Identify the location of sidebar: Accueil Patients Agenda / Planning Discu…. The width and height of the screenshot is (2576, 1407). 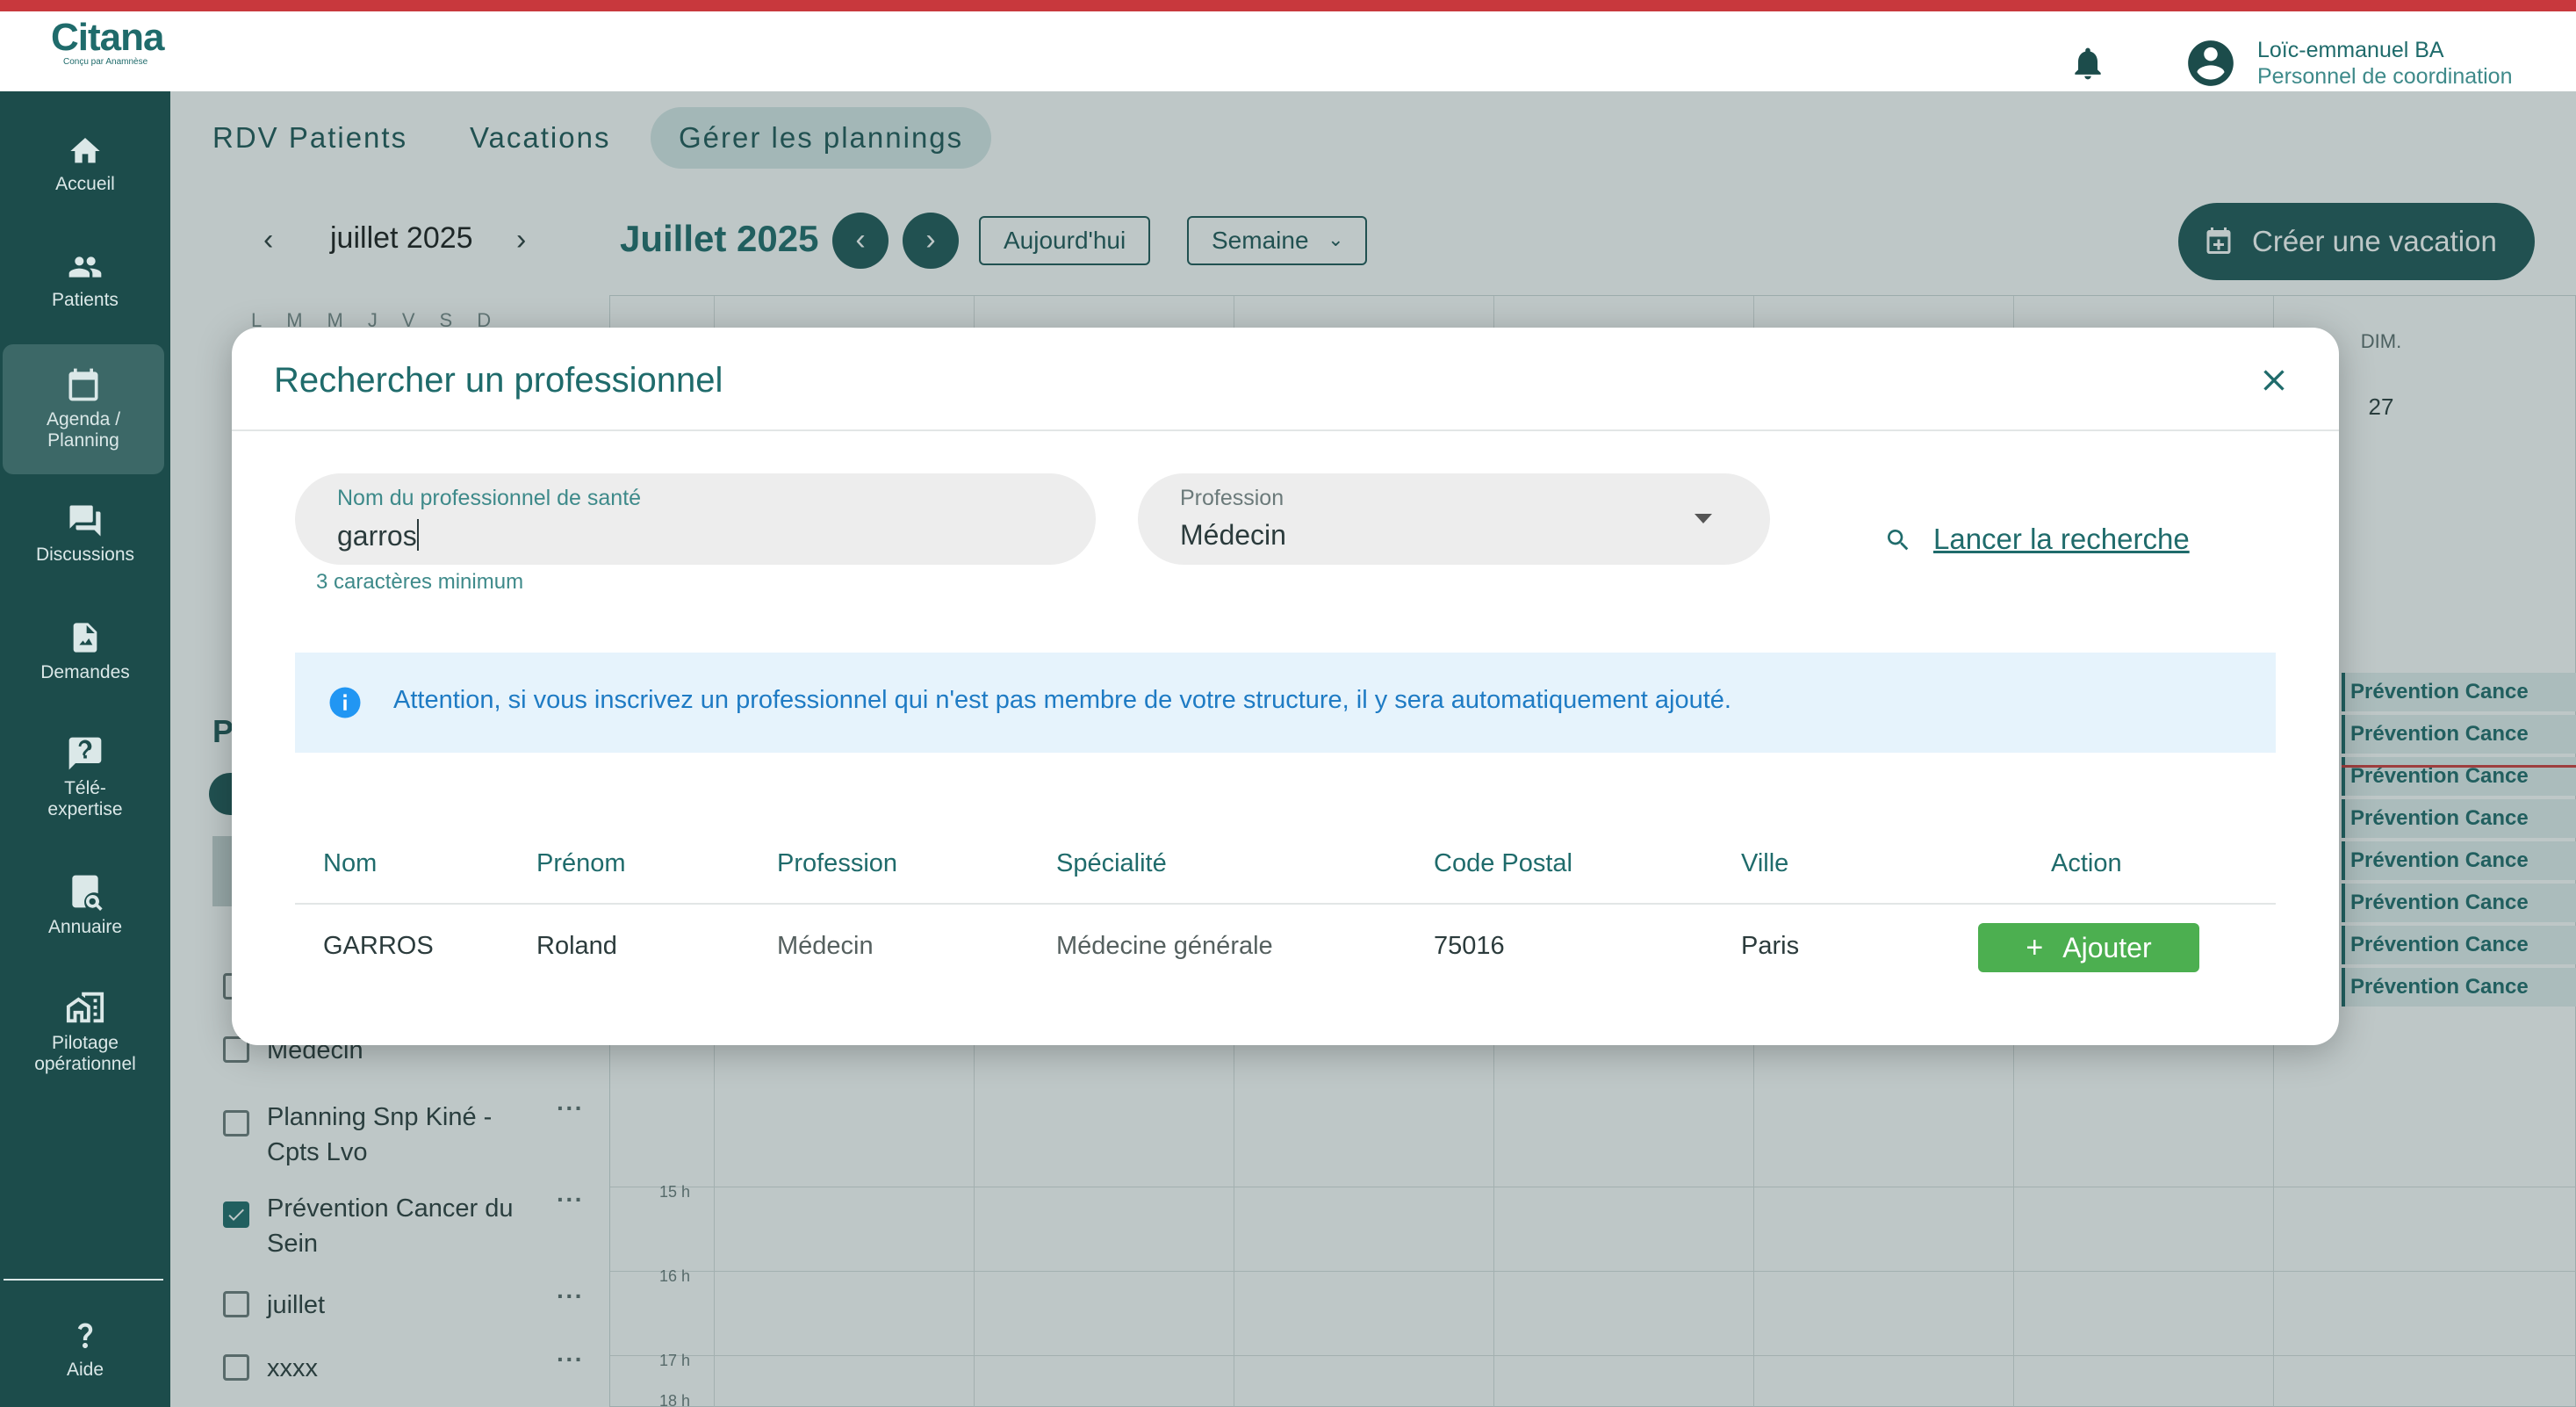
(85, 749).